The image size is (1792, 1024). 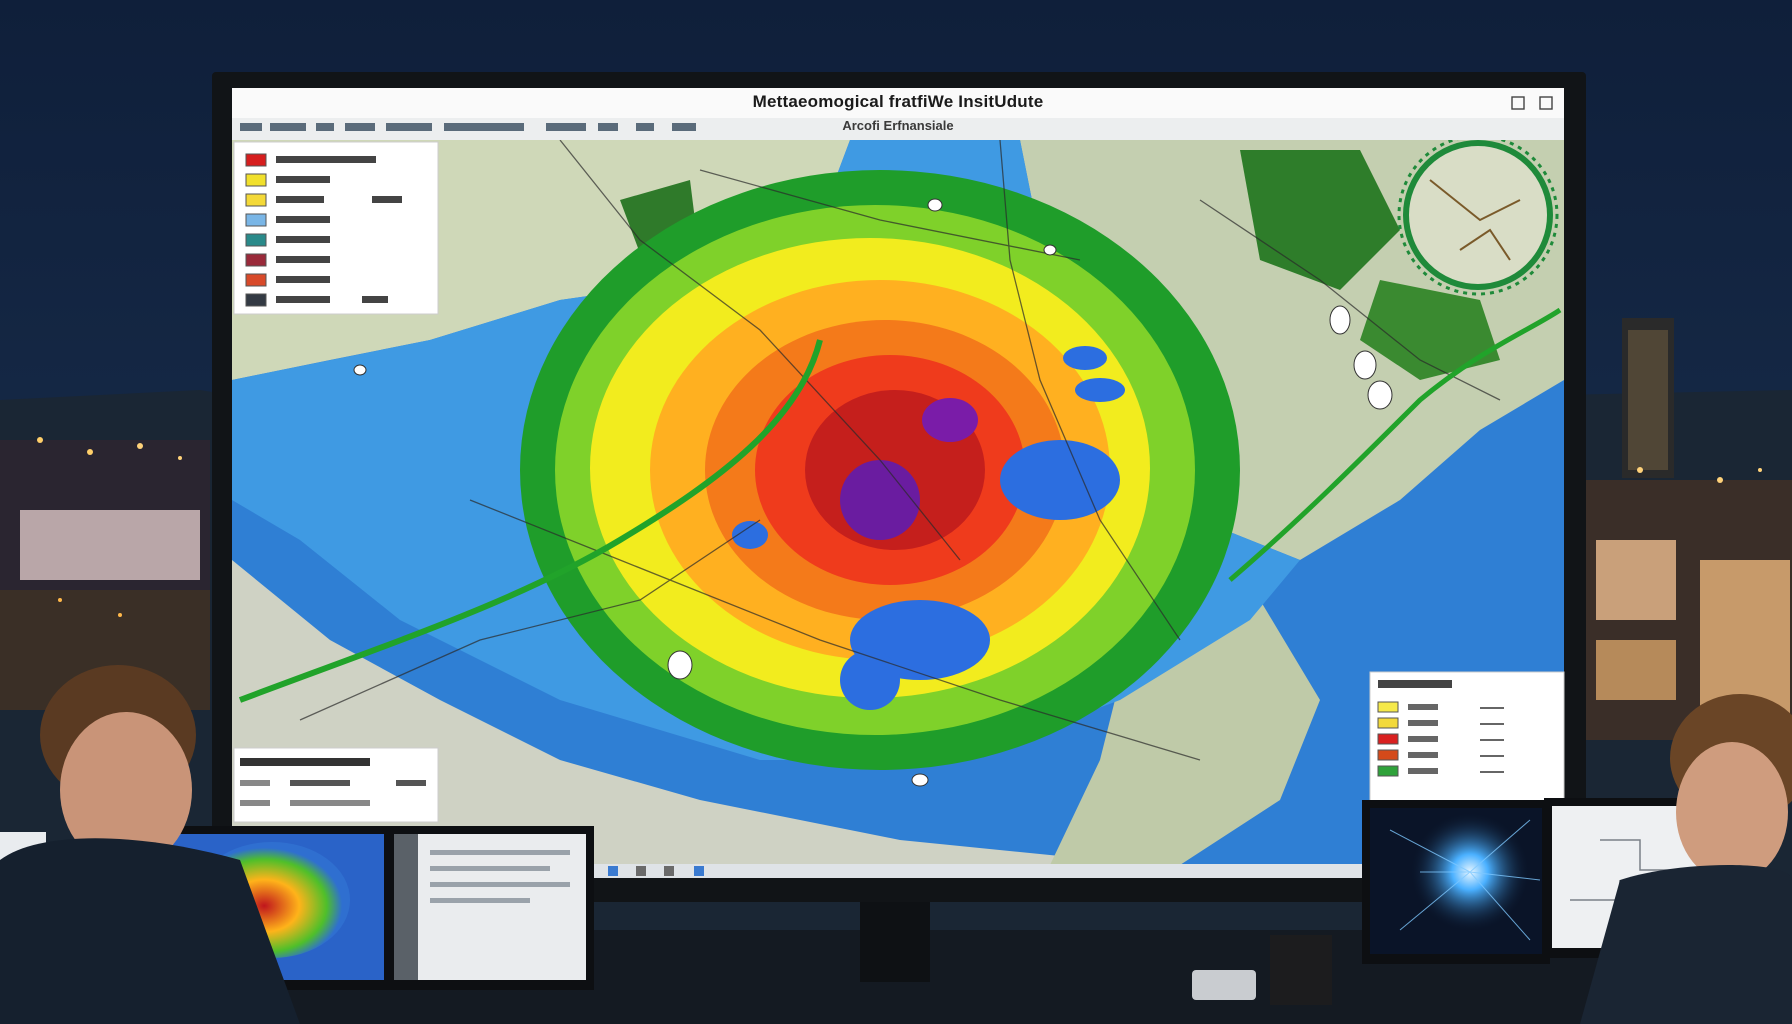 I want to click on legend-top-left, so click(x=336, y=228).